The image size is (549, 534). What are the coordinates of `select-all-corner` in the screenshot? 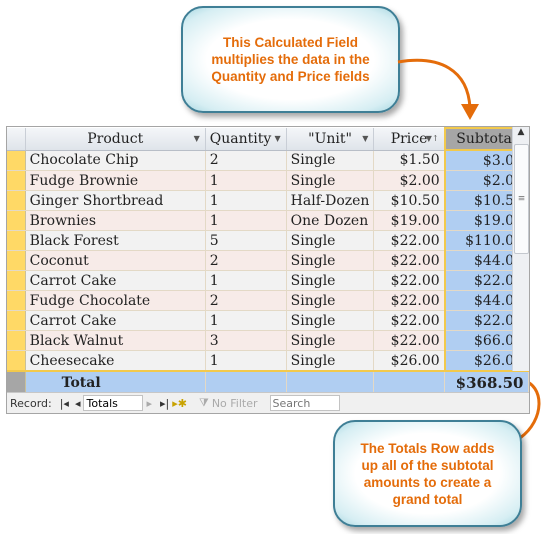 It's located at (16, 139).